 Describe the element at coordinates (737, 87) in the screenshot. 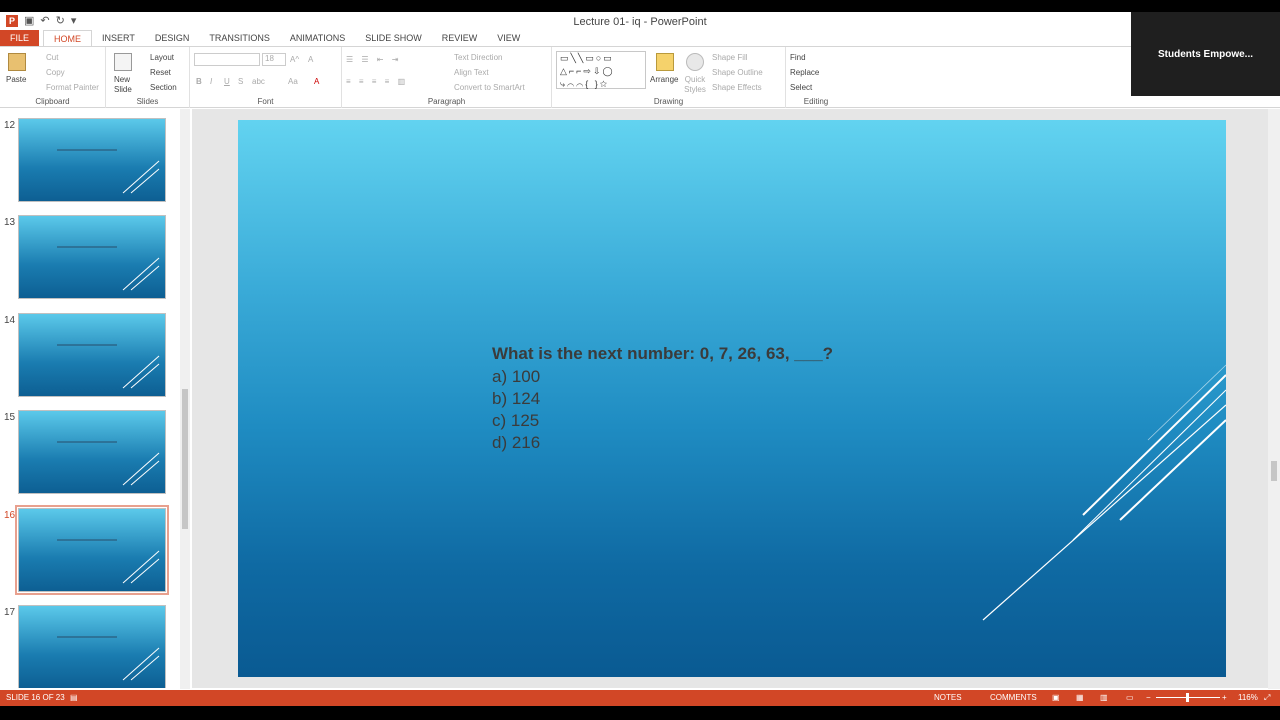

I see `shape-effects-button: Shape Effects` at that location.